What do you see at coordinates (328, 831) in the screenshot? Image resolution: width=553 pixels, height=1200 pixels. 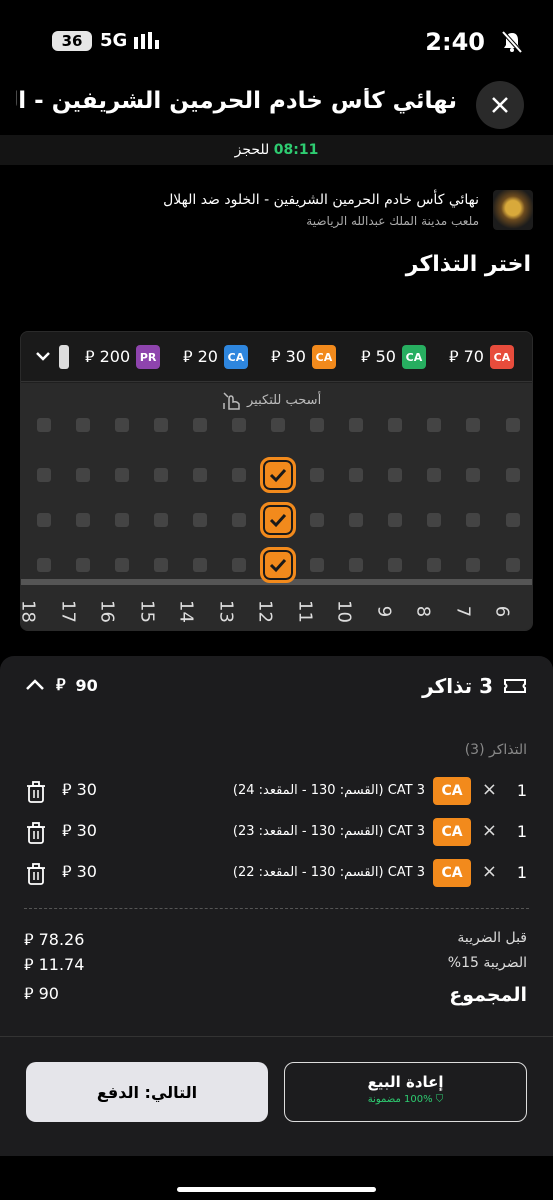 I see `ticket-desc: CAT 3 (القسم: 130 - المقعد: 23)` at bounding box center [328, 831].